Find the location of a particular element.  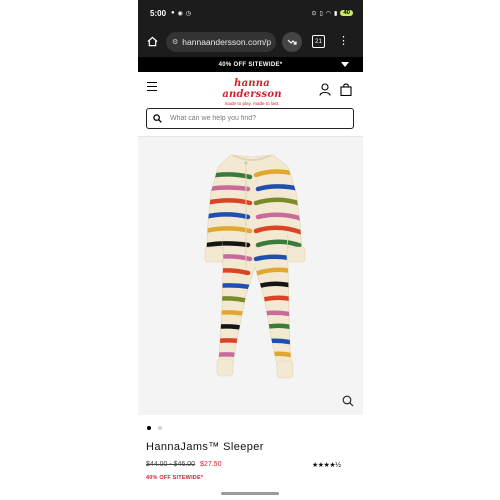

gesture-bar is located at coordinates (250, 493).